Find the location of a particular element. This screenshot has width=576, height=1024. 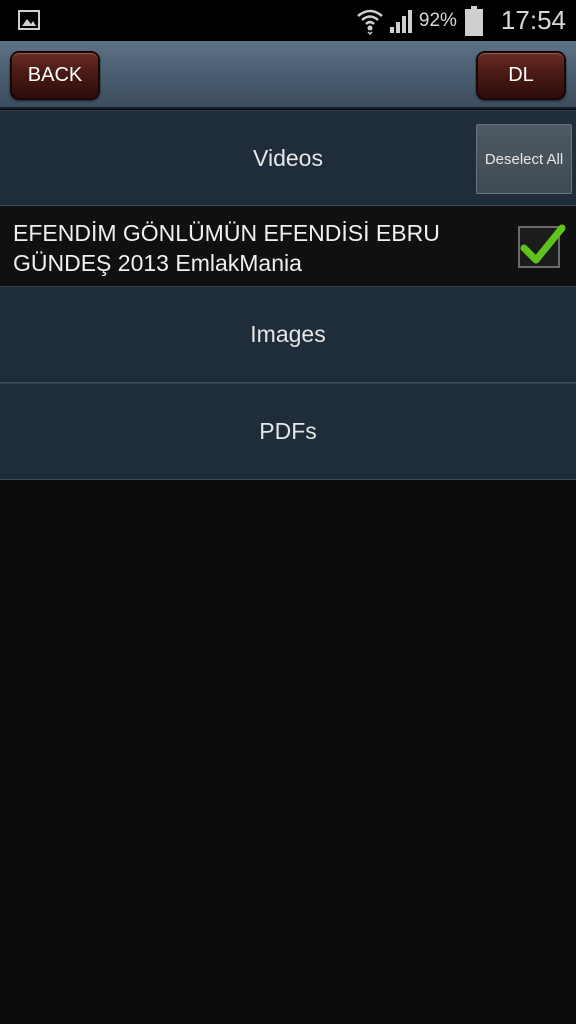

status-bar: 92% 17:54 is located at coordinates (288, 20).